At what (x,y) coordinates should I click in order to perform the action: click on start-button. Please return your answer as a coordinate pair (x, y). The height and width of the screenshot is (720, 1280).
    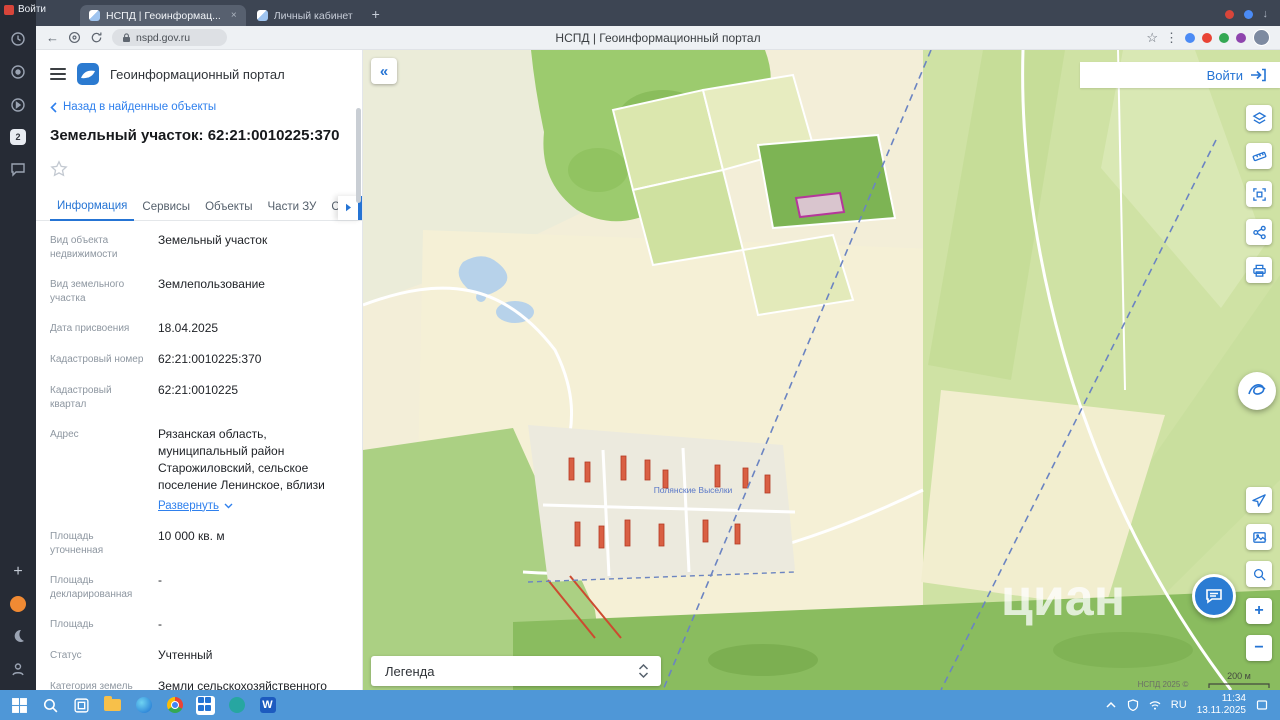
    Looking at the image, I should click on (19, 705).